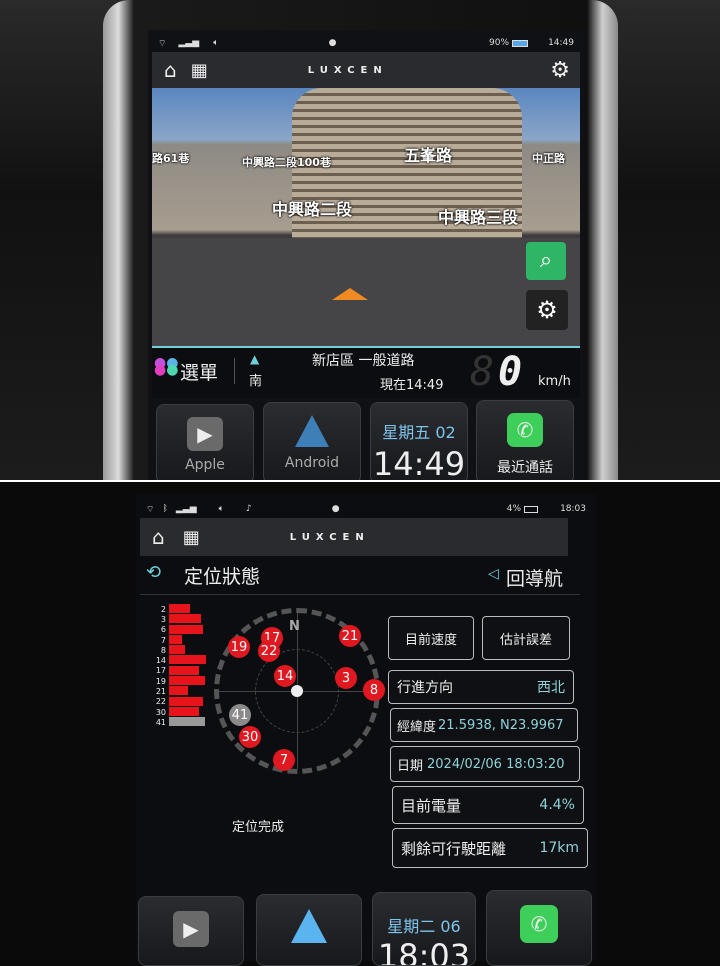 The height and width of the screenshot is (966, 720). What do you see at coordinates (559, 848) in the screenshot?
I see `card-value: 17km` at bounding box center [559, 848].